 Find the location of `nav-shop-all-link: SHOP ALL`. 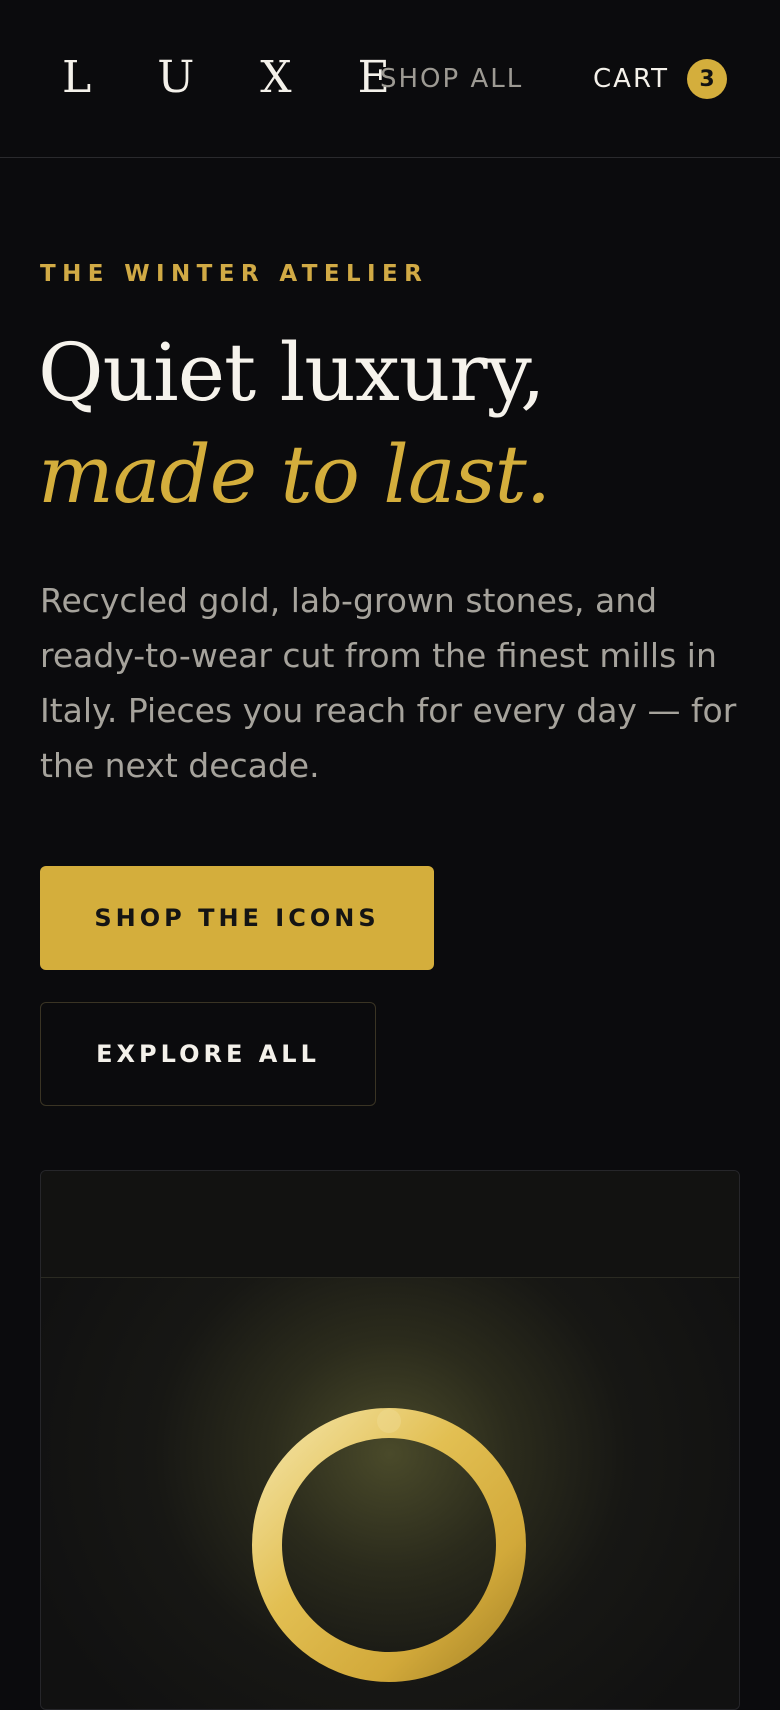

nav-shop-all-link: SHOP ALL is located at coordinates (451, 79).